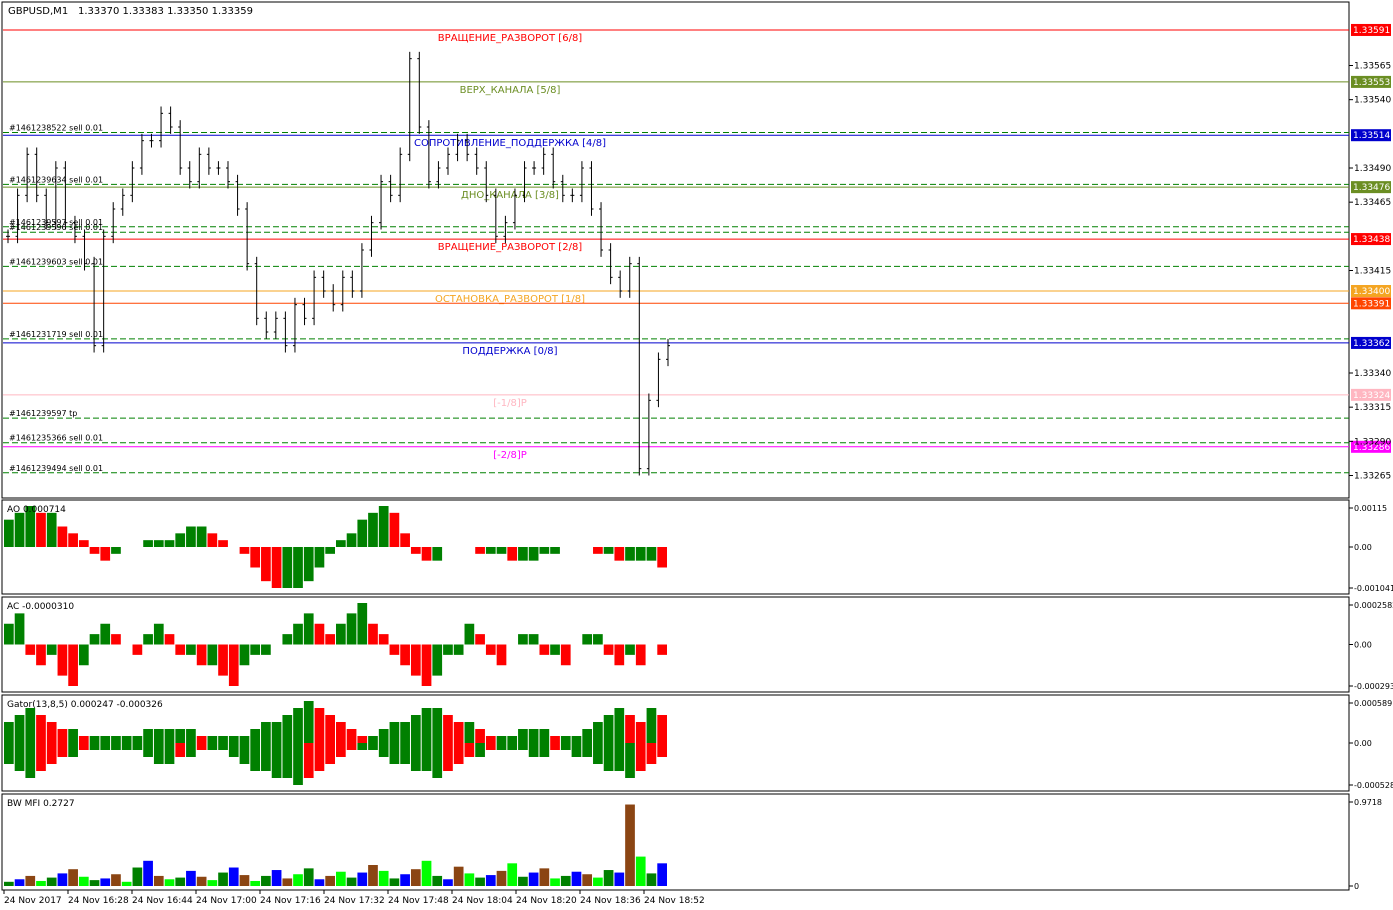  I want to click on time-label: 24 Nov 18:36, so click(610, 901).